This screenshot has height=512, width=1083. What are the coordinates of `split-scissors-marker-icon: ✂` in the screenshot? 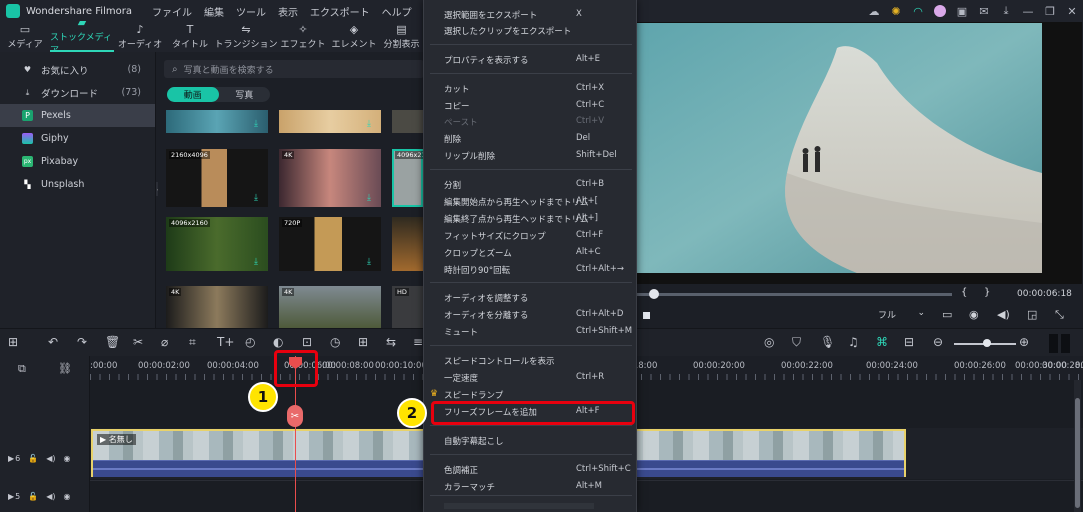 It's located at (295, 416).